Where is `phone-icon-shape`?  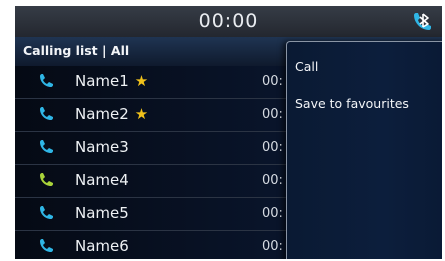 phone-icon-shape is located at coordinates (46, 80).